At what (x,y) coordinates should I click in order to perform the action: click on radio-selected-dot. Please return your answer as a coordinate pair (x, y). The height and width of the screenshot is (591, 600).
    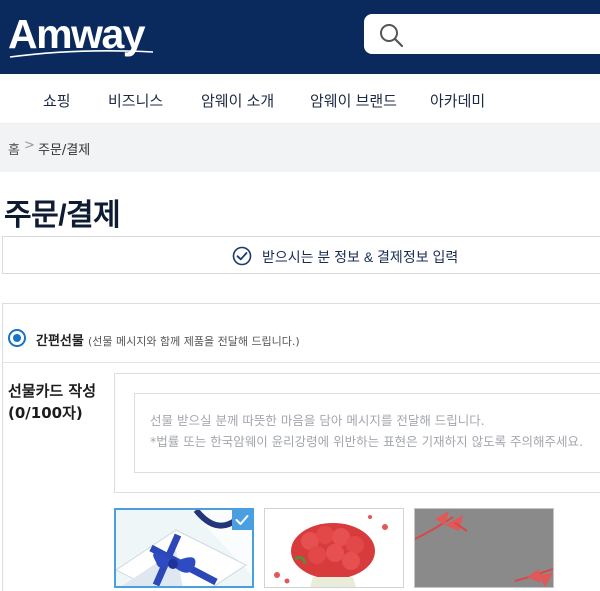
    Looking at the image, I should click on (17, 338).